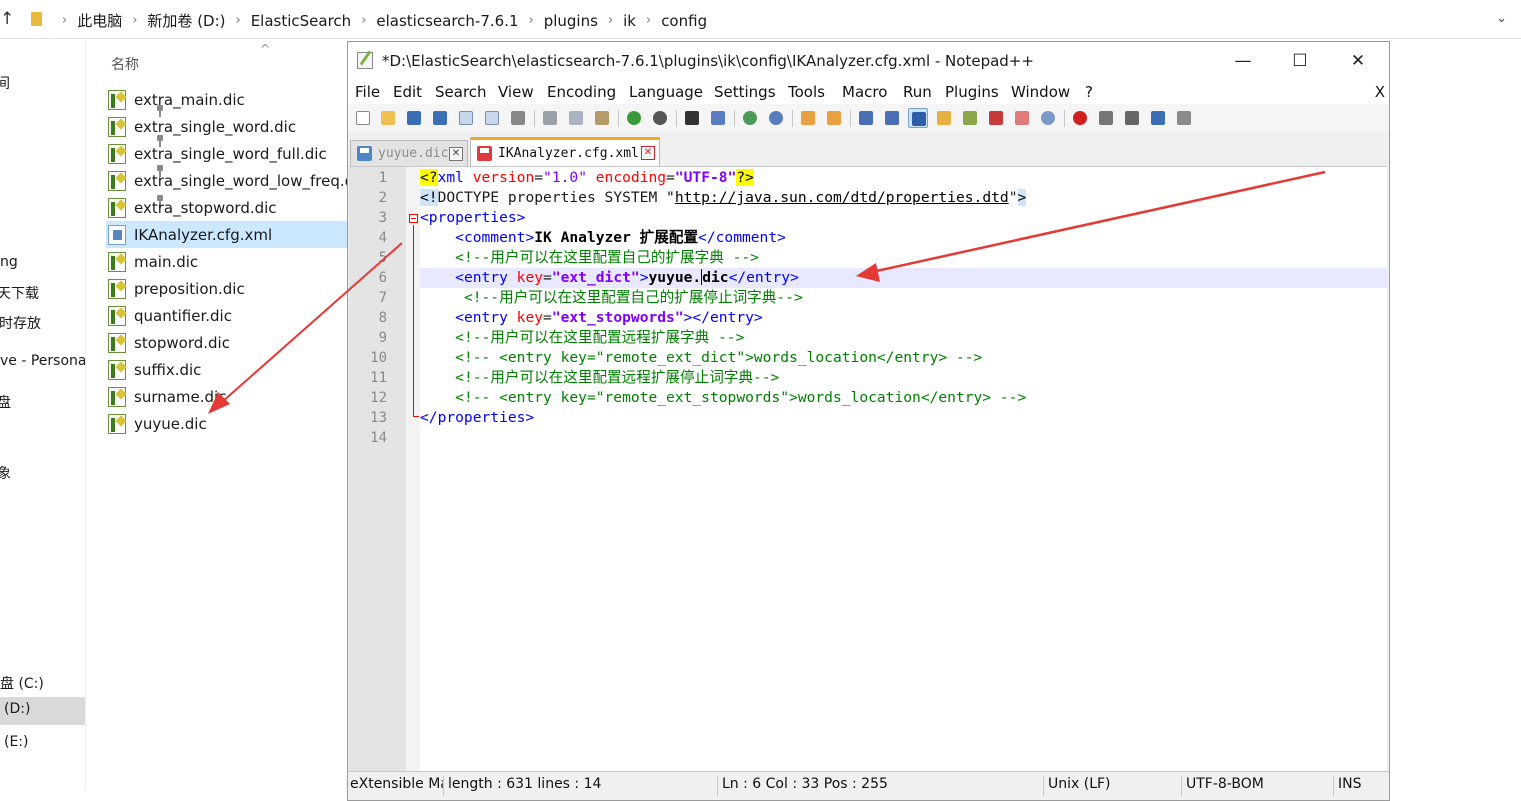 This screenshot has height=801, width=1521. I want to click on menu-search: Search, so click(461, 92).